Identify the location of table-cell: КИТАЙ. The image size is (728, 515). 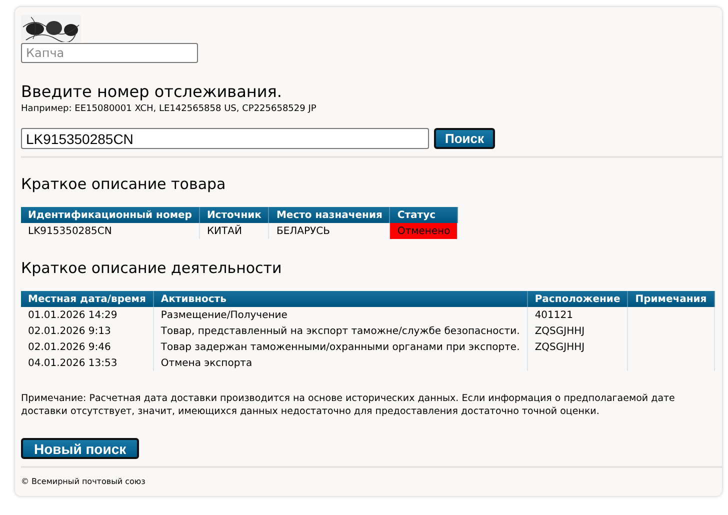
(234, 231).